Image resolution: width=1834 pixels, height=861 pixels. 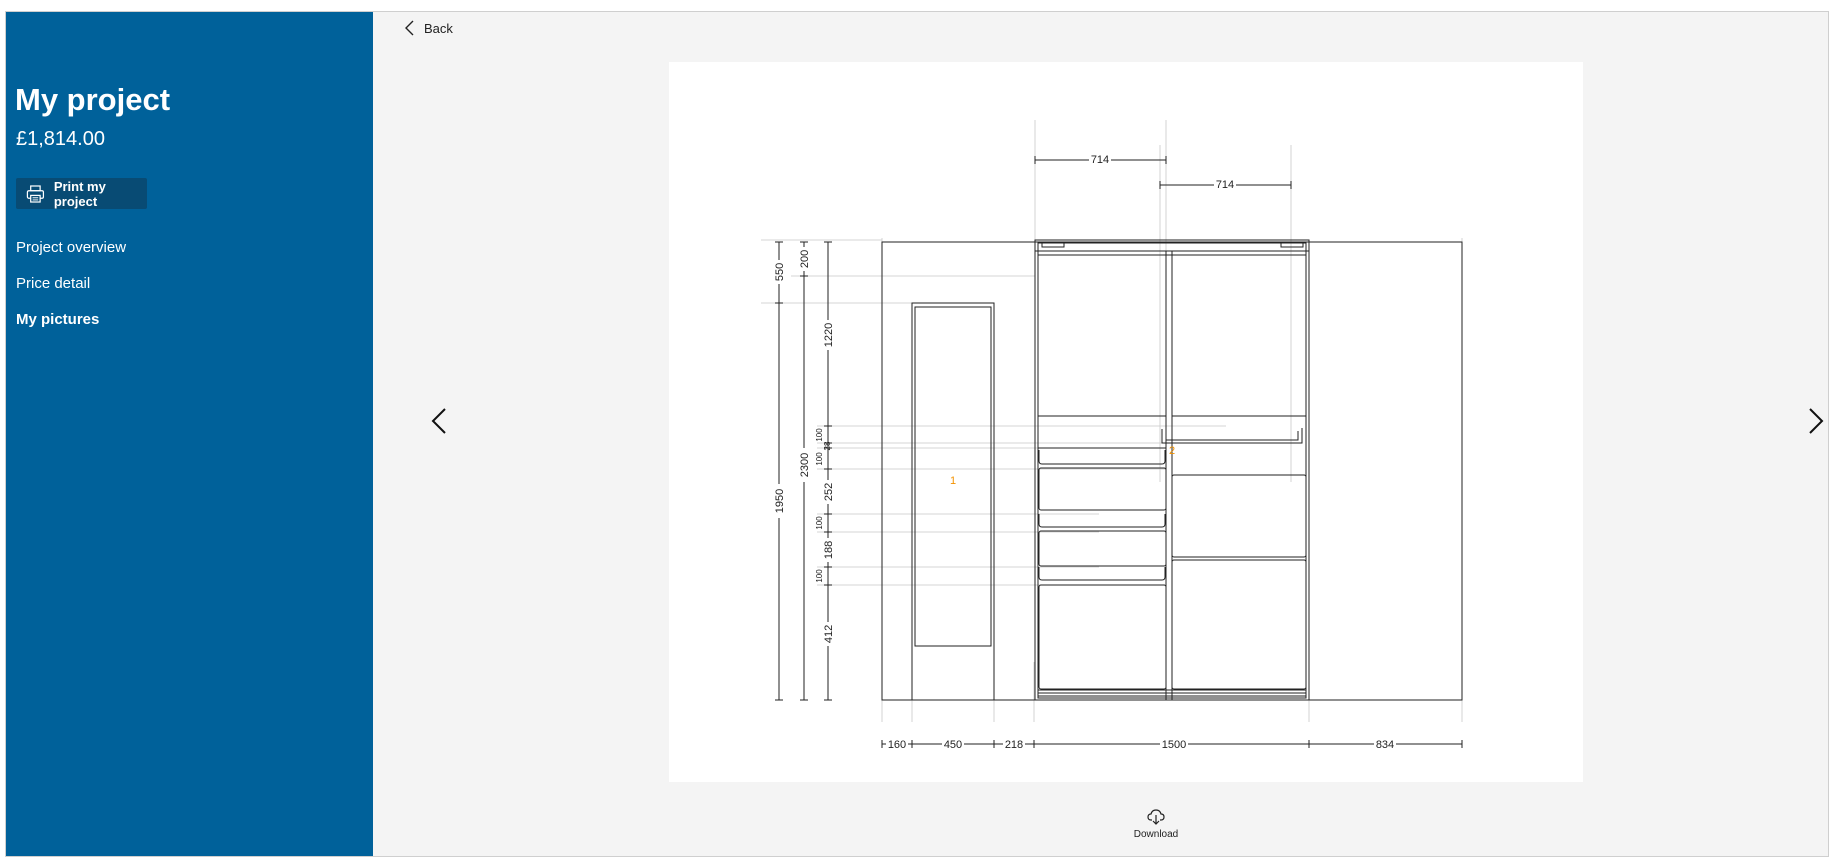 I want to click on print-project-button: Print my project, so click(x=81, y=193).